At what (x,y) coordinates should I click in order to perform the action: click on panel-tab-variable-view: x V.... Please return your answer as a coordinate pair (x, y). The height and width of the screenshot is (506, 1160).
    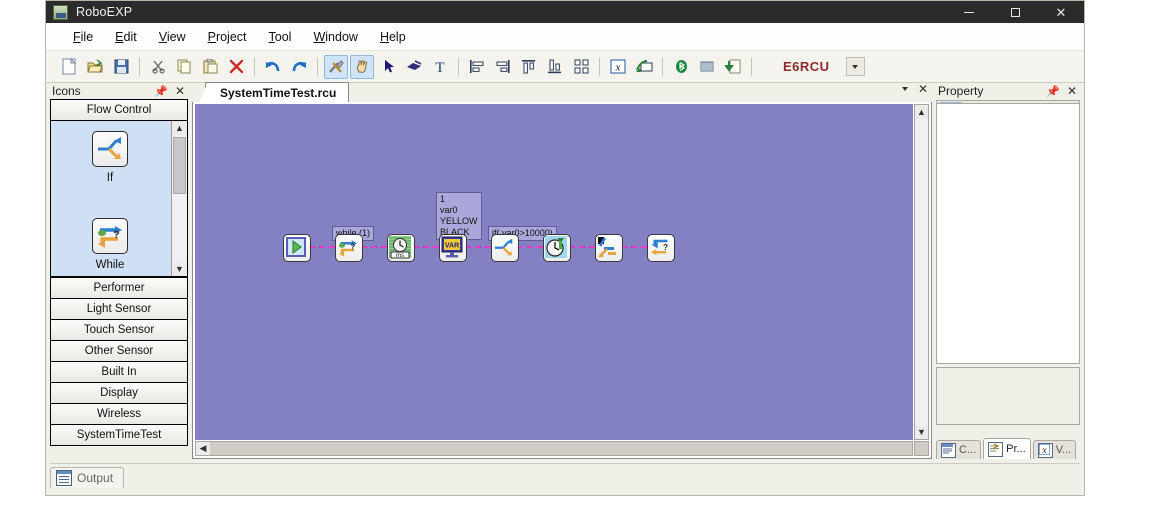
    Looking at the image, I should click on (1054, 449).